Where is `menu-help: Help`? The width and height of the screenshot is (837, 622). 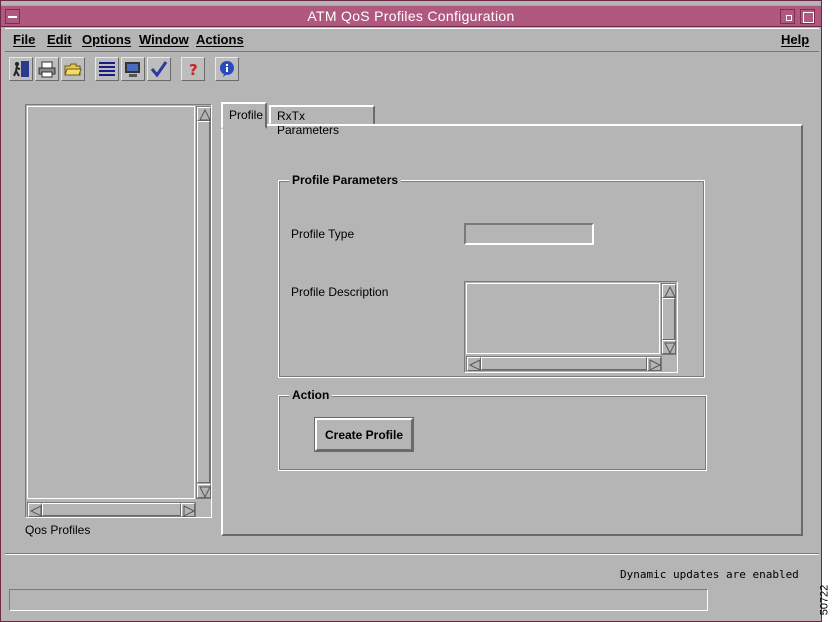 menu-help: Help is located at coordinates (795, 39).